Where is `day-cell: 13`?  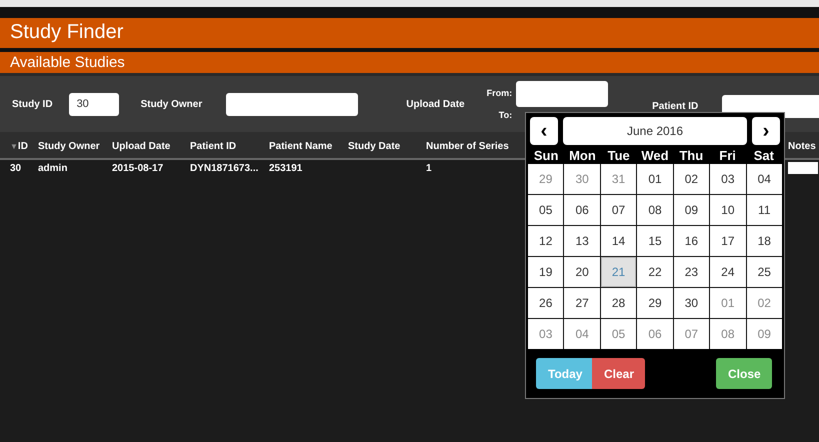
day-cell: 13 is located at coordinates (582, 241).